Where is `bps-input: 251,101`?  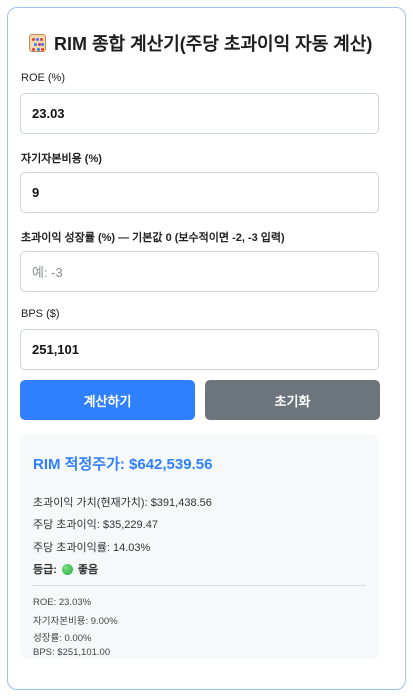 bps-input: 251,101 is located at coordinates (199, 349).